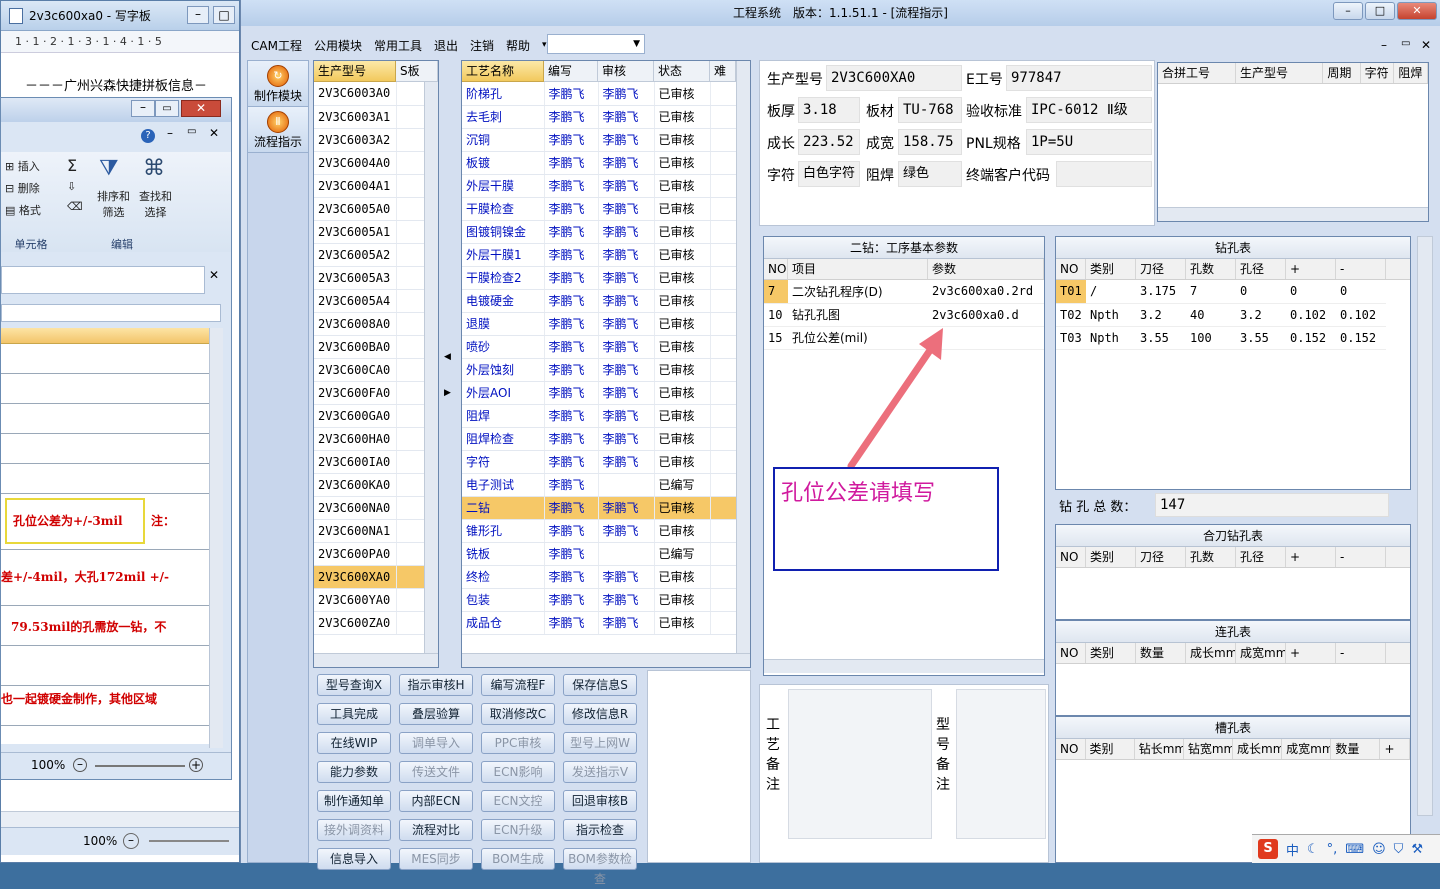 The height and width of the screenshot is (889, 1440). Describe the element at coordinates (1332, 849) in the screenshot. I see `punct-icon: °,` at that location.